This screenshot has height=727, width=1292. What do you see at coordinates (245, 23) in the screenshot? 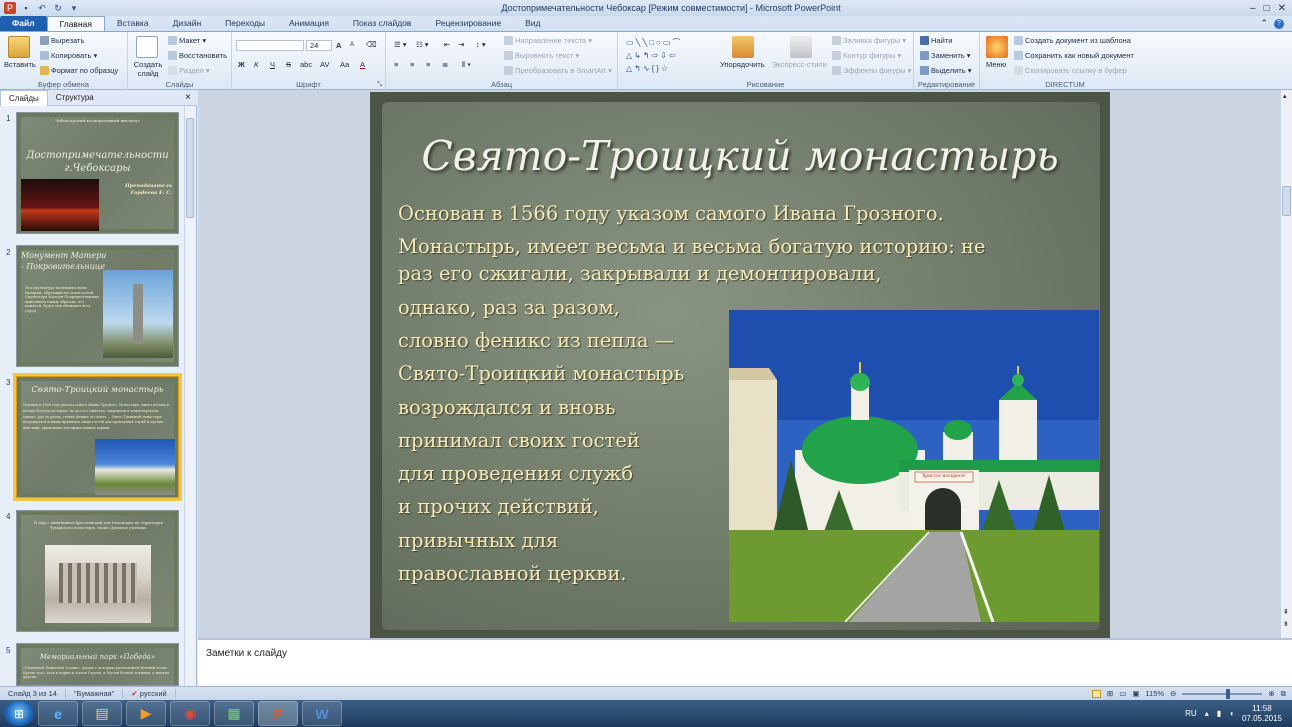
I see `tab-transitions: Переходы` at bounding box center [245, 23].